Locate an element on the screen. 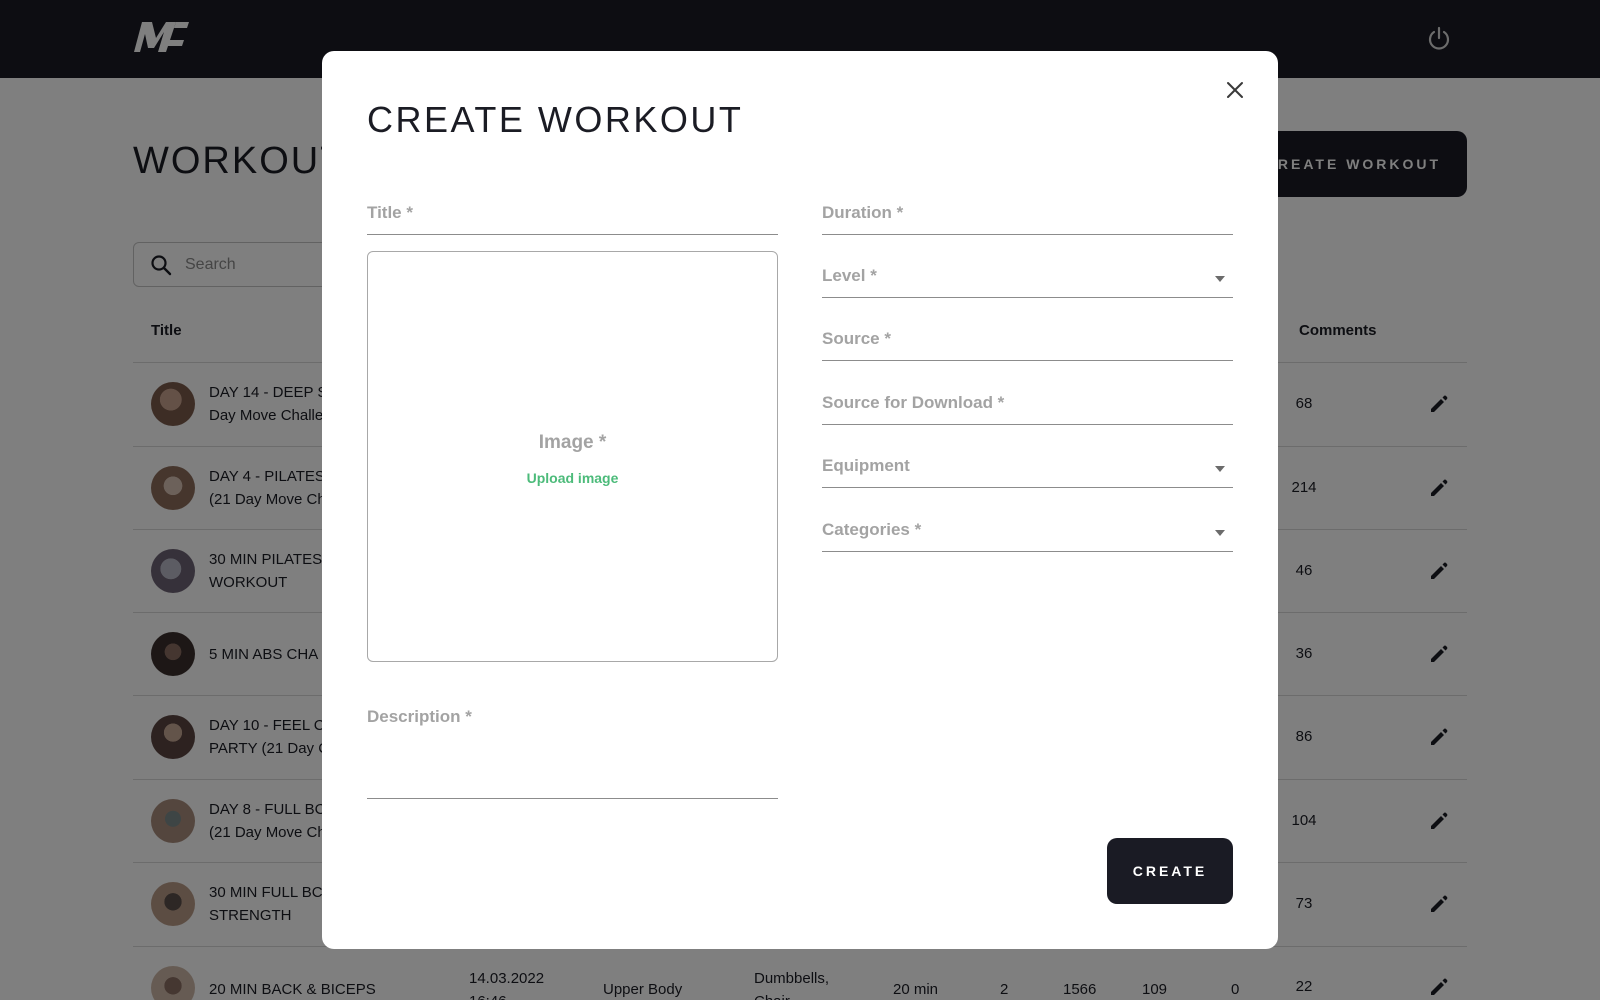 This screenshot has height=1000, width=1600. description-field-label: Description * is located at coordinates (419, 716).